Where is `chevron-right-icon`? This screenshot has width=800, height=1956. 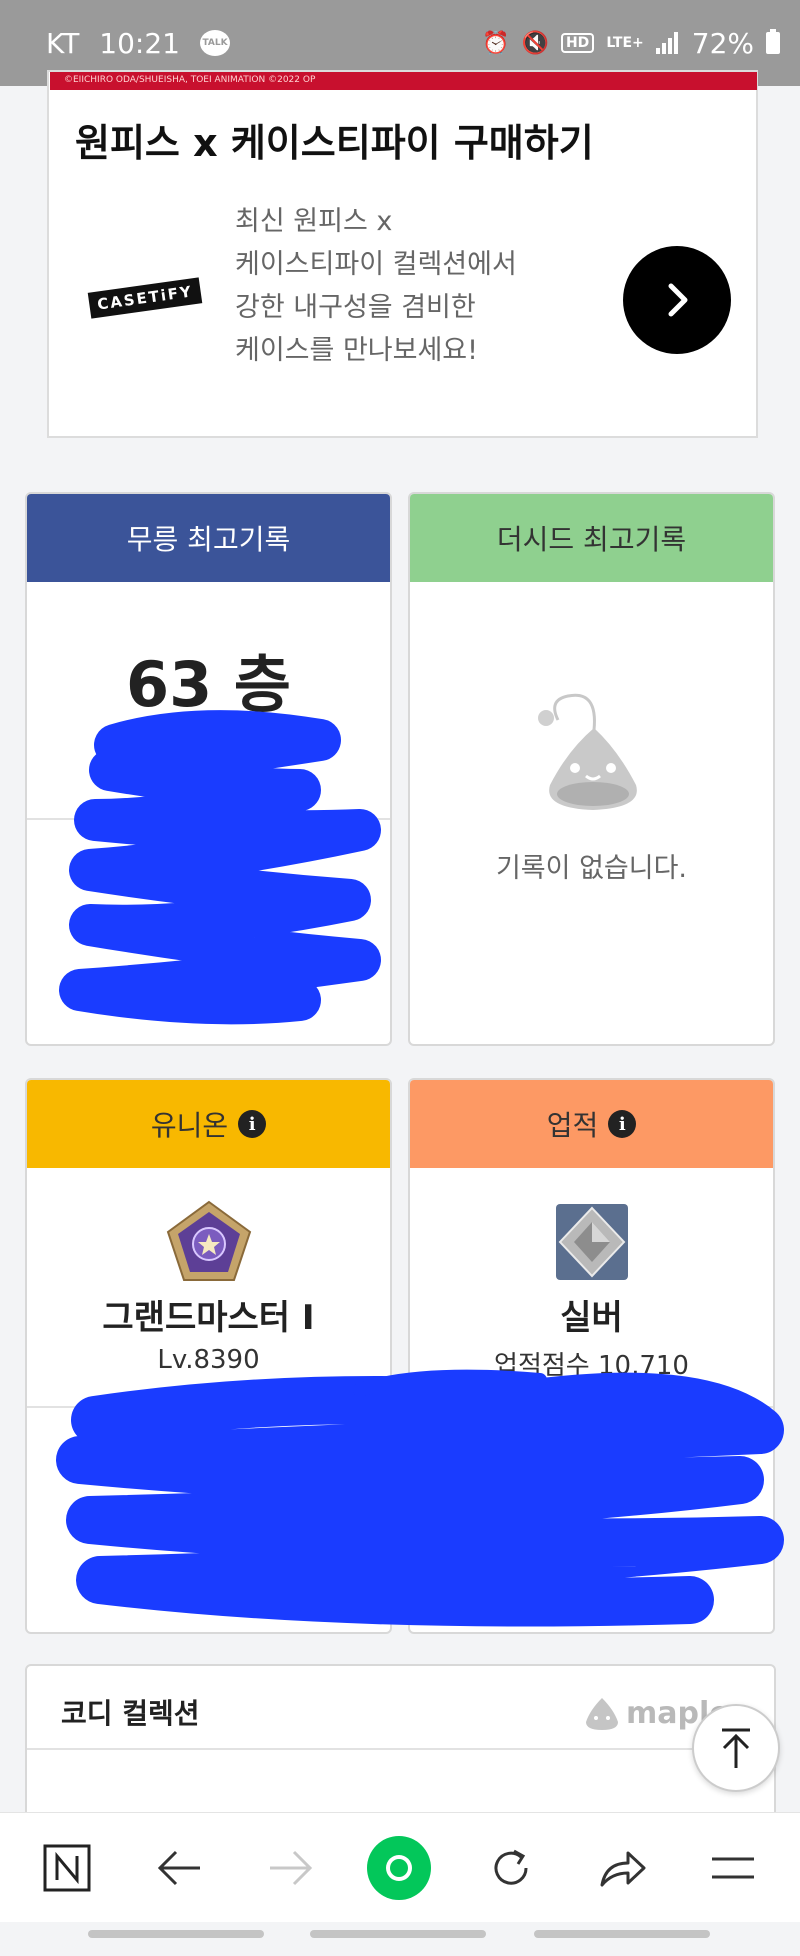 chevron-right-icon is located at coordinates (678, 300).